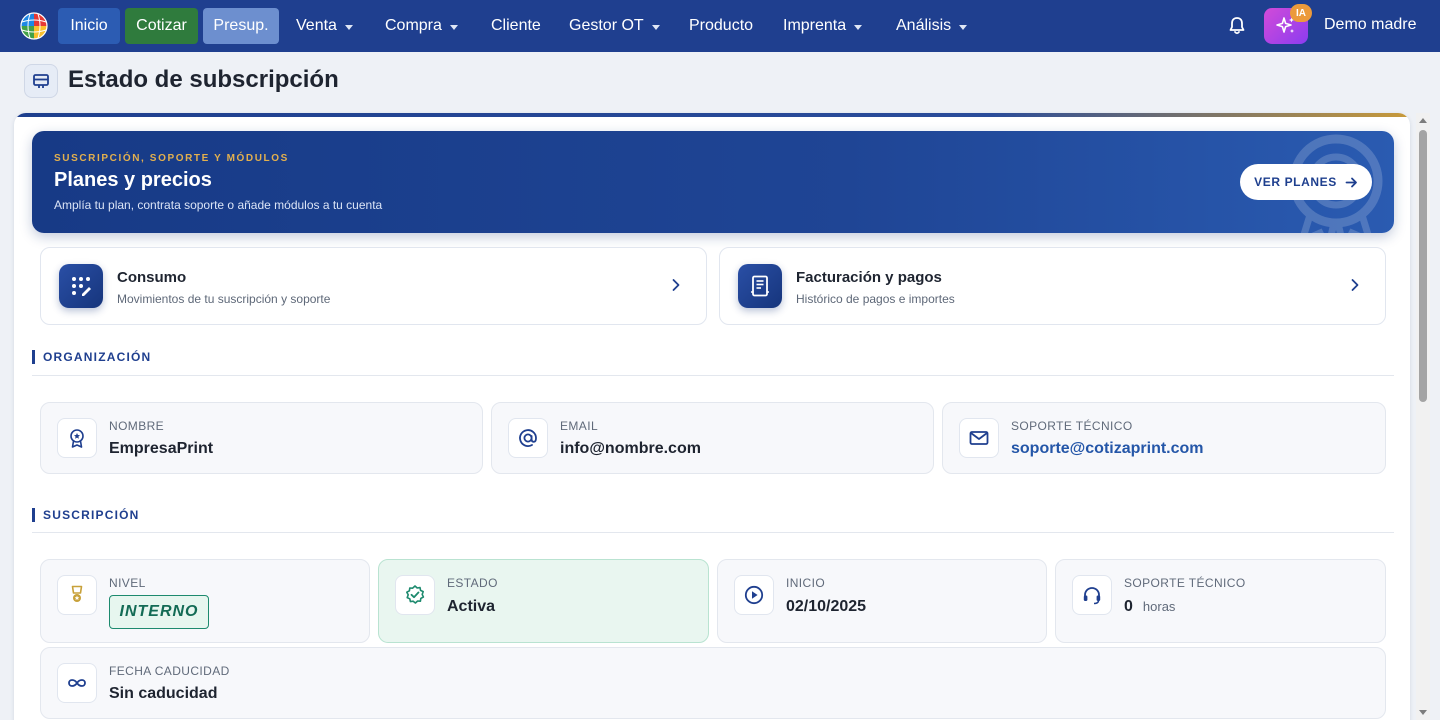 The height and width of the screenshot is (720, 1440). Describe the element at coordinates (1370, 25) in the screenshot. I see `user-menu: Demo madre` at that location.